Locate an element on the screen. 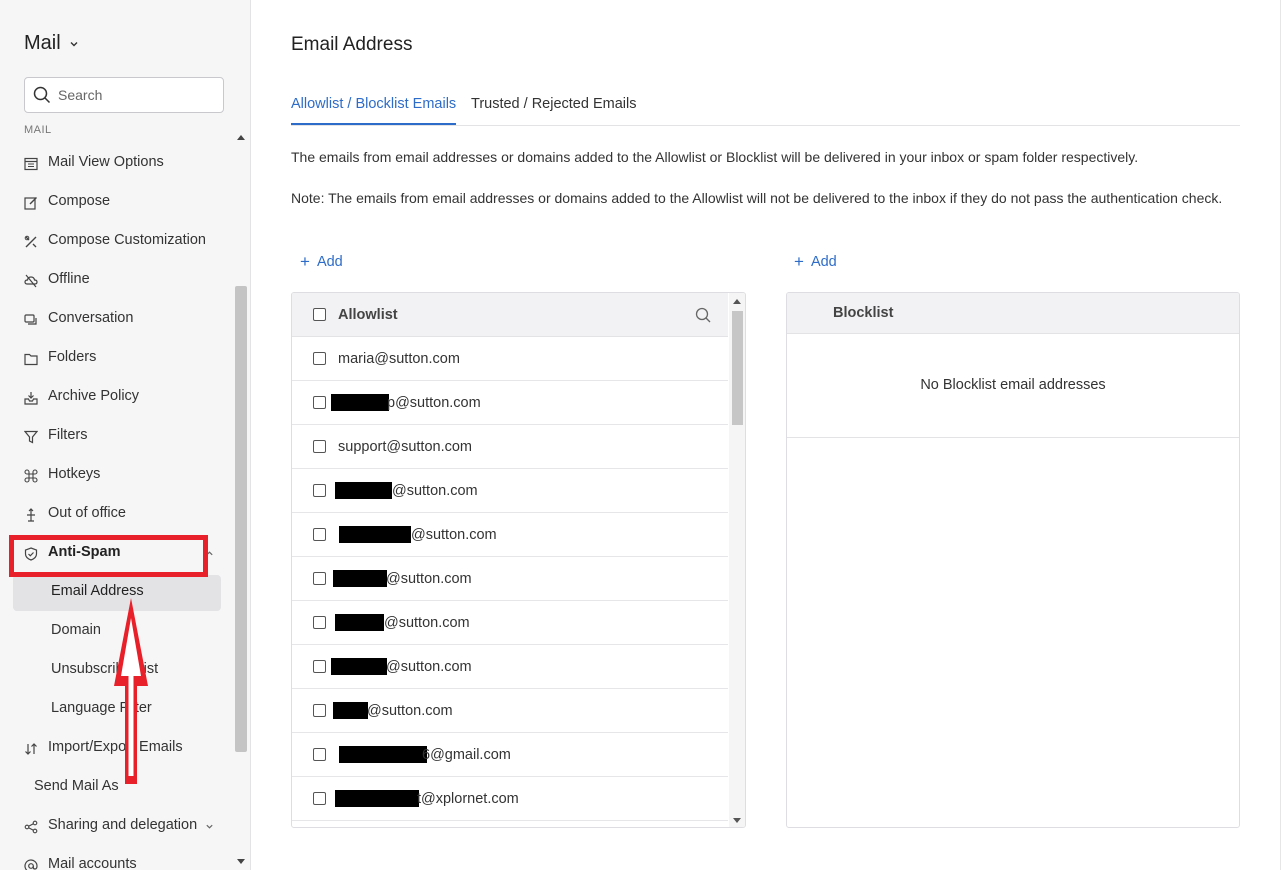  sidebar-item-label: Mail accounts is located at coordinates (92, 863).